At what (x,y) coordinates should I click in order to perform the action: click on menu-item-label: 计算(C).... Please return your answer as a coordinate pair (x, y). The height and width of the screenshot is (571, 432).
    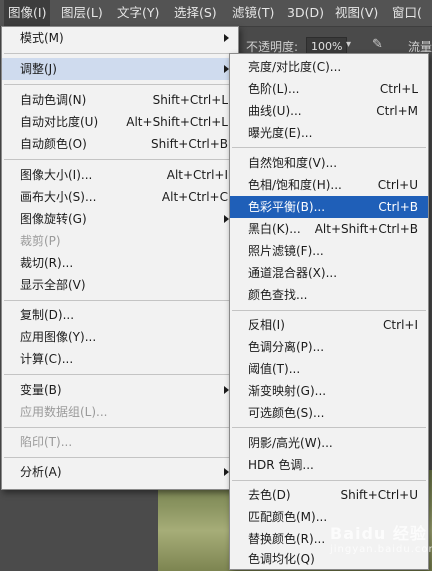
    Looking at the image, I should click on (47, 359).